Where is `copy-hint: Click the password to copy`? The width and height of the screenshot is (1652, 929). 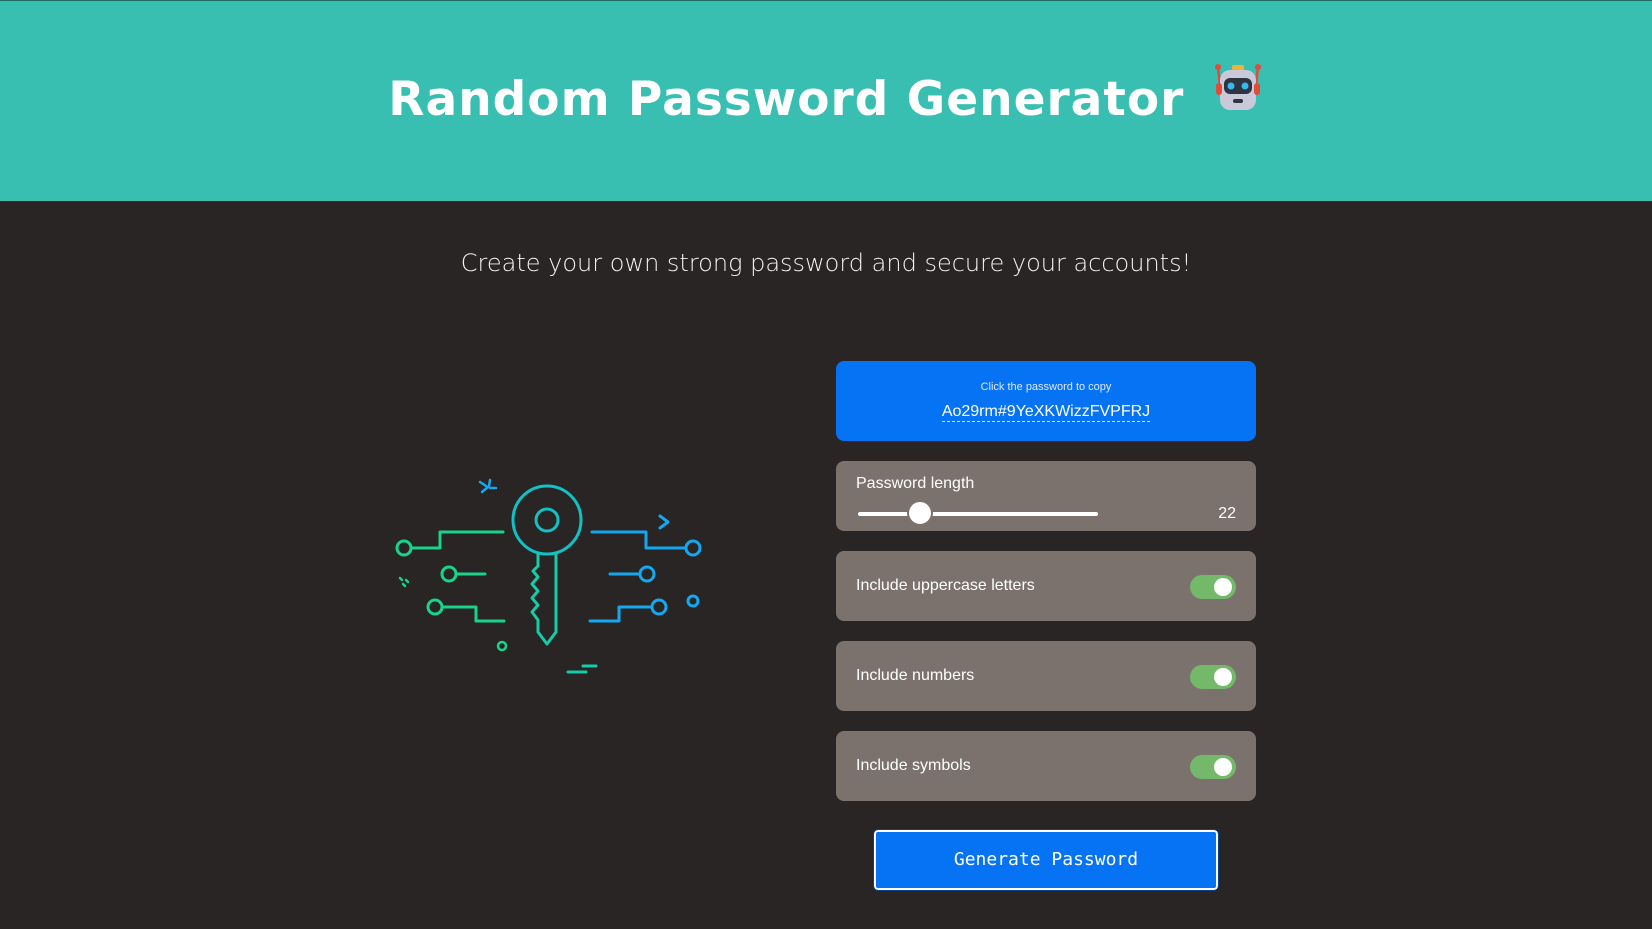
copy-hint: Click the password to copy is located at coordinates (1046, 387).